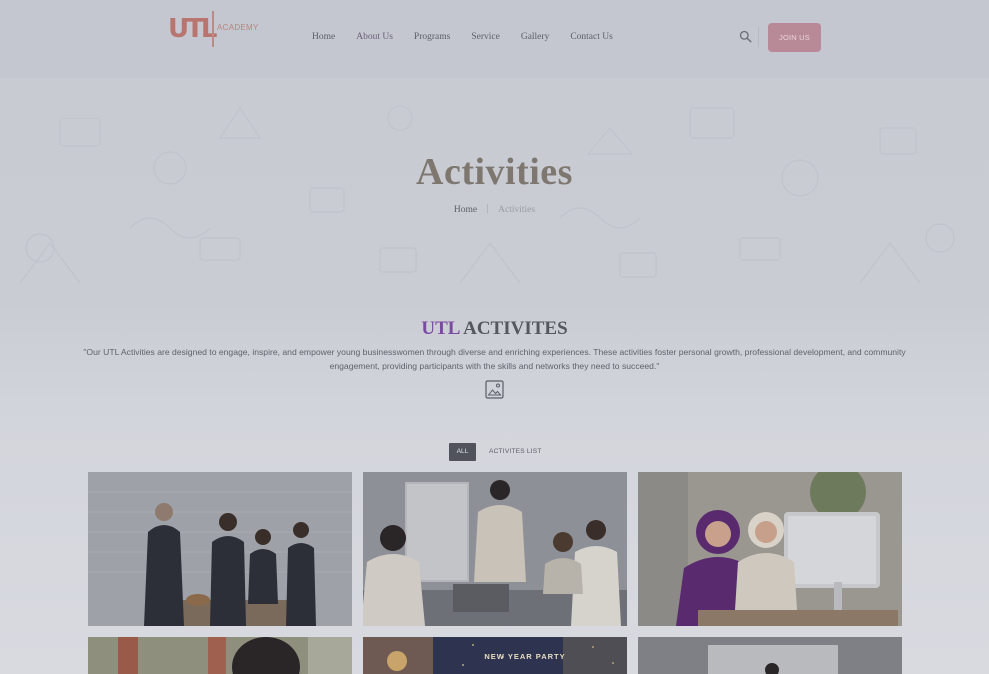  I want to click on breadcrumb-home: Home, so click(465, 210).